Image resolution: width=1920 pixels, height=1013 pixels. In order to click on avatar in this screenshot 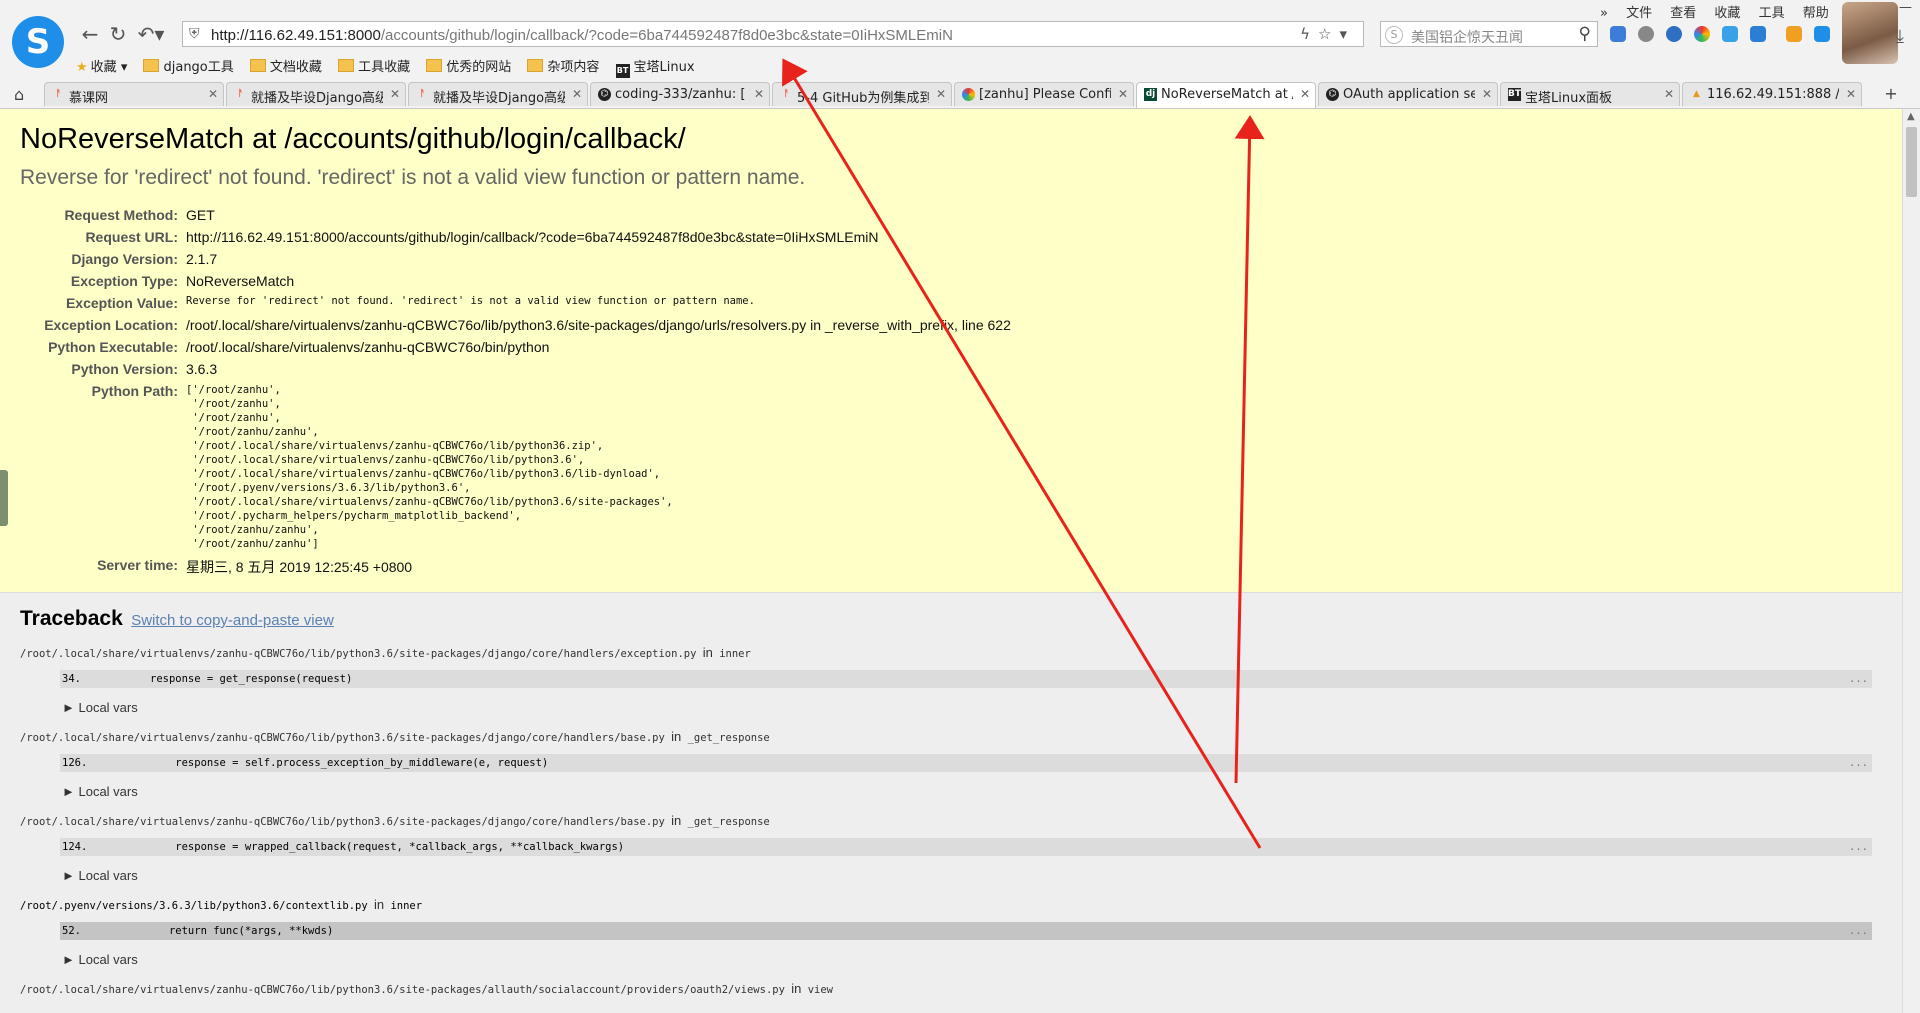, I will do `click(1870, 33)`.